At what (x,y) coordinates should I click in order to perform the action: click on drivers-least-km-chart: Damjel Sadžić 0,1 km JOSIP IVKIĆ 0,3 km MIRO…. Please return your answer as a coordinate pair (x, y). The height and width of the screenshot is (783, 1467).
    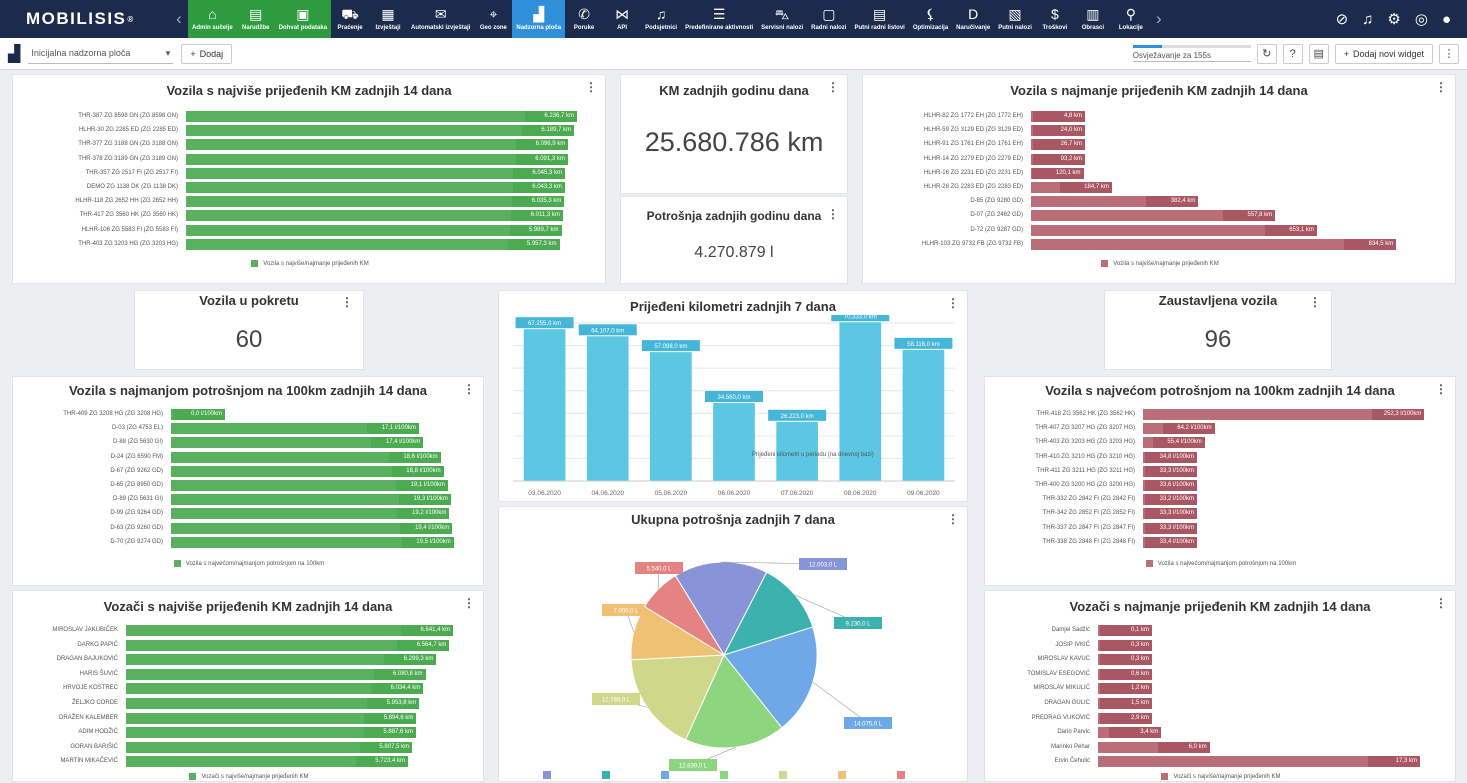
    Looking at the image, I should click on (1221, 703).